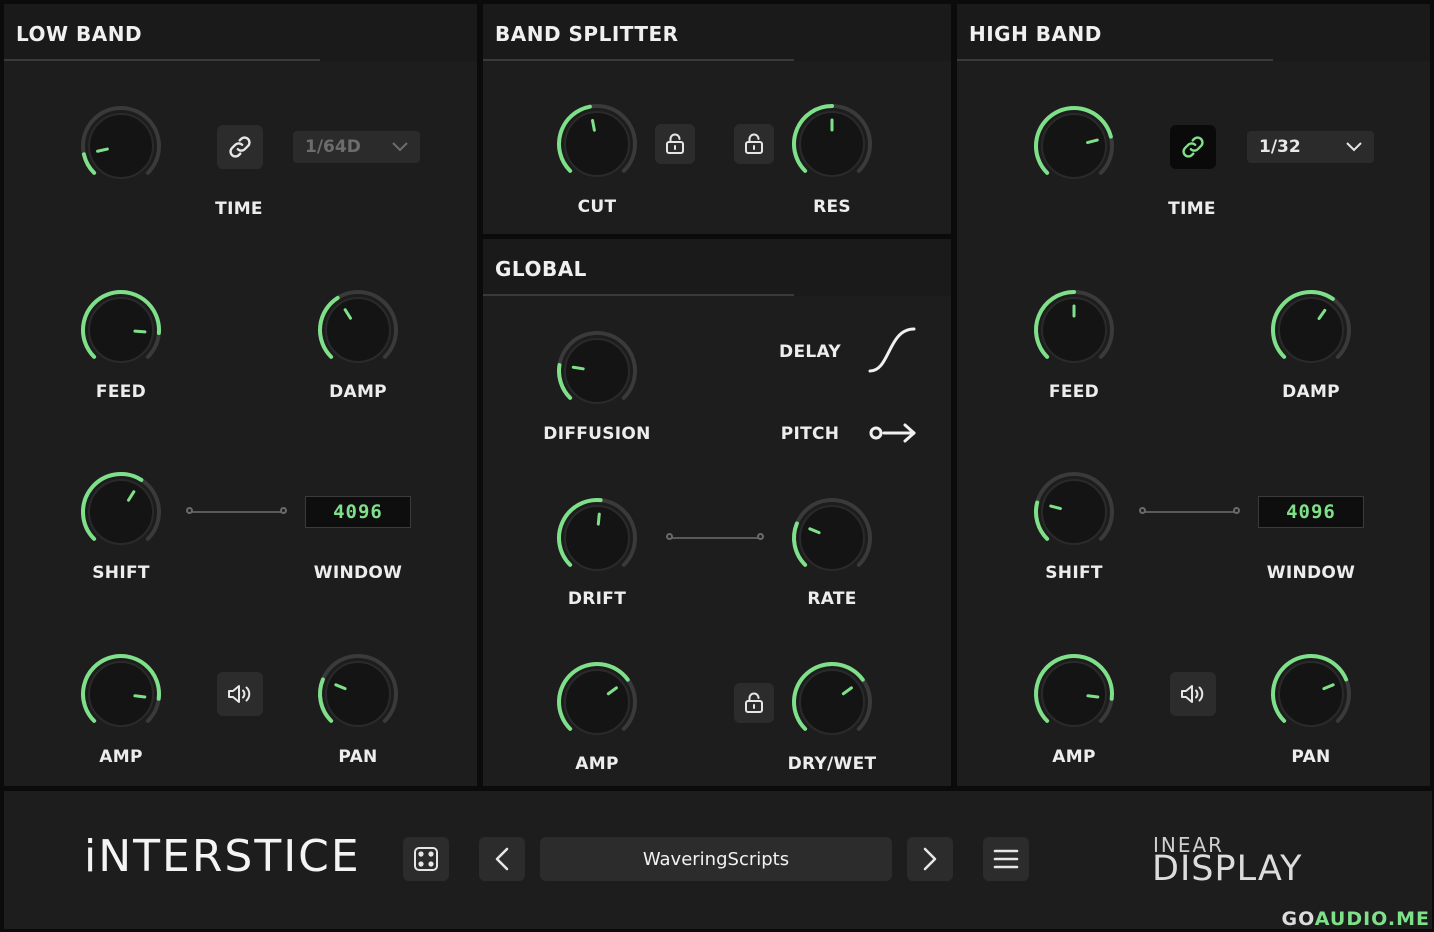 Image resolution: width=1434 pixels, height=932 pixels. I want to click on high-damp-knob, so click(1311, 330).